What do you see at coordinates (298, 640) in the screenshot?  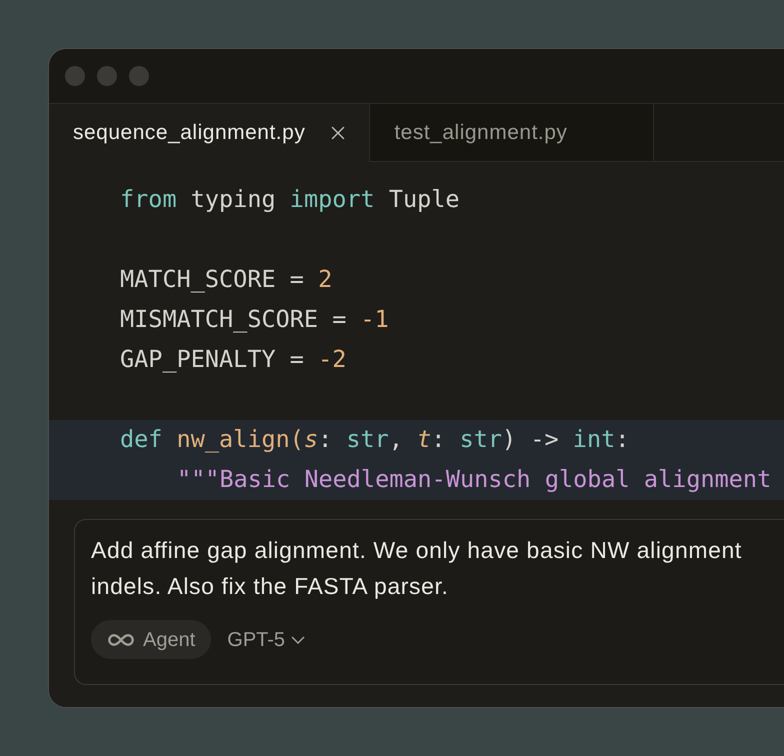 I see `caret-icon` at bounding box center [298, 640].